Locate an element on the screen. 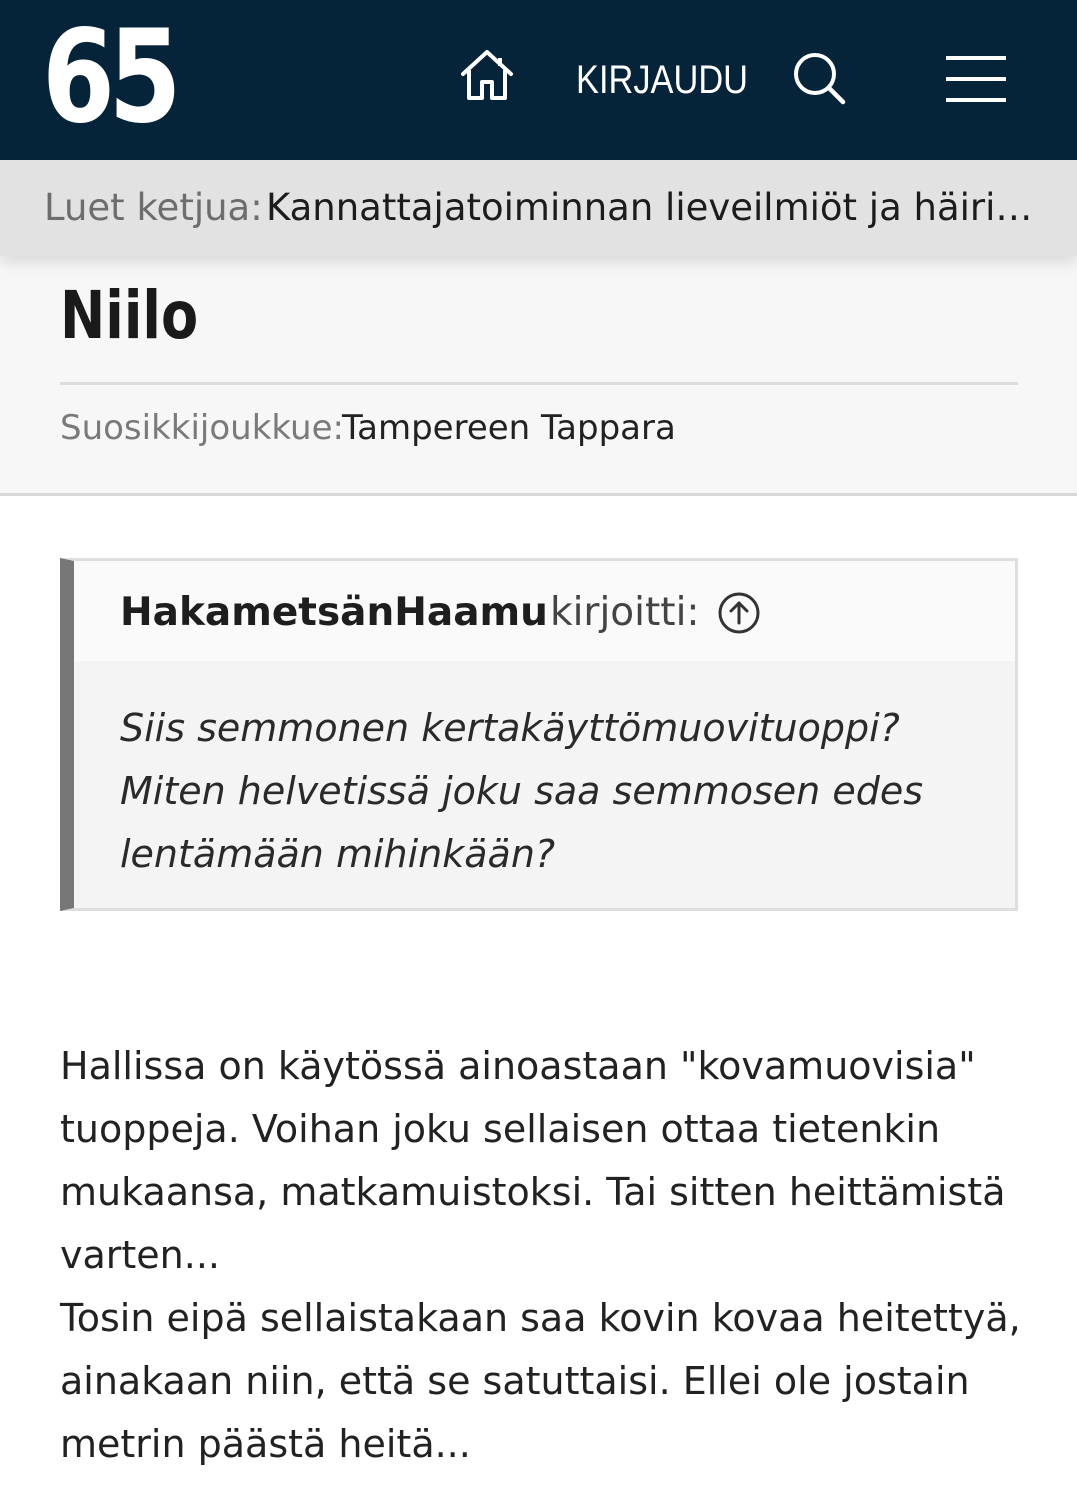  menu-button is located at coordinates (977, 79).